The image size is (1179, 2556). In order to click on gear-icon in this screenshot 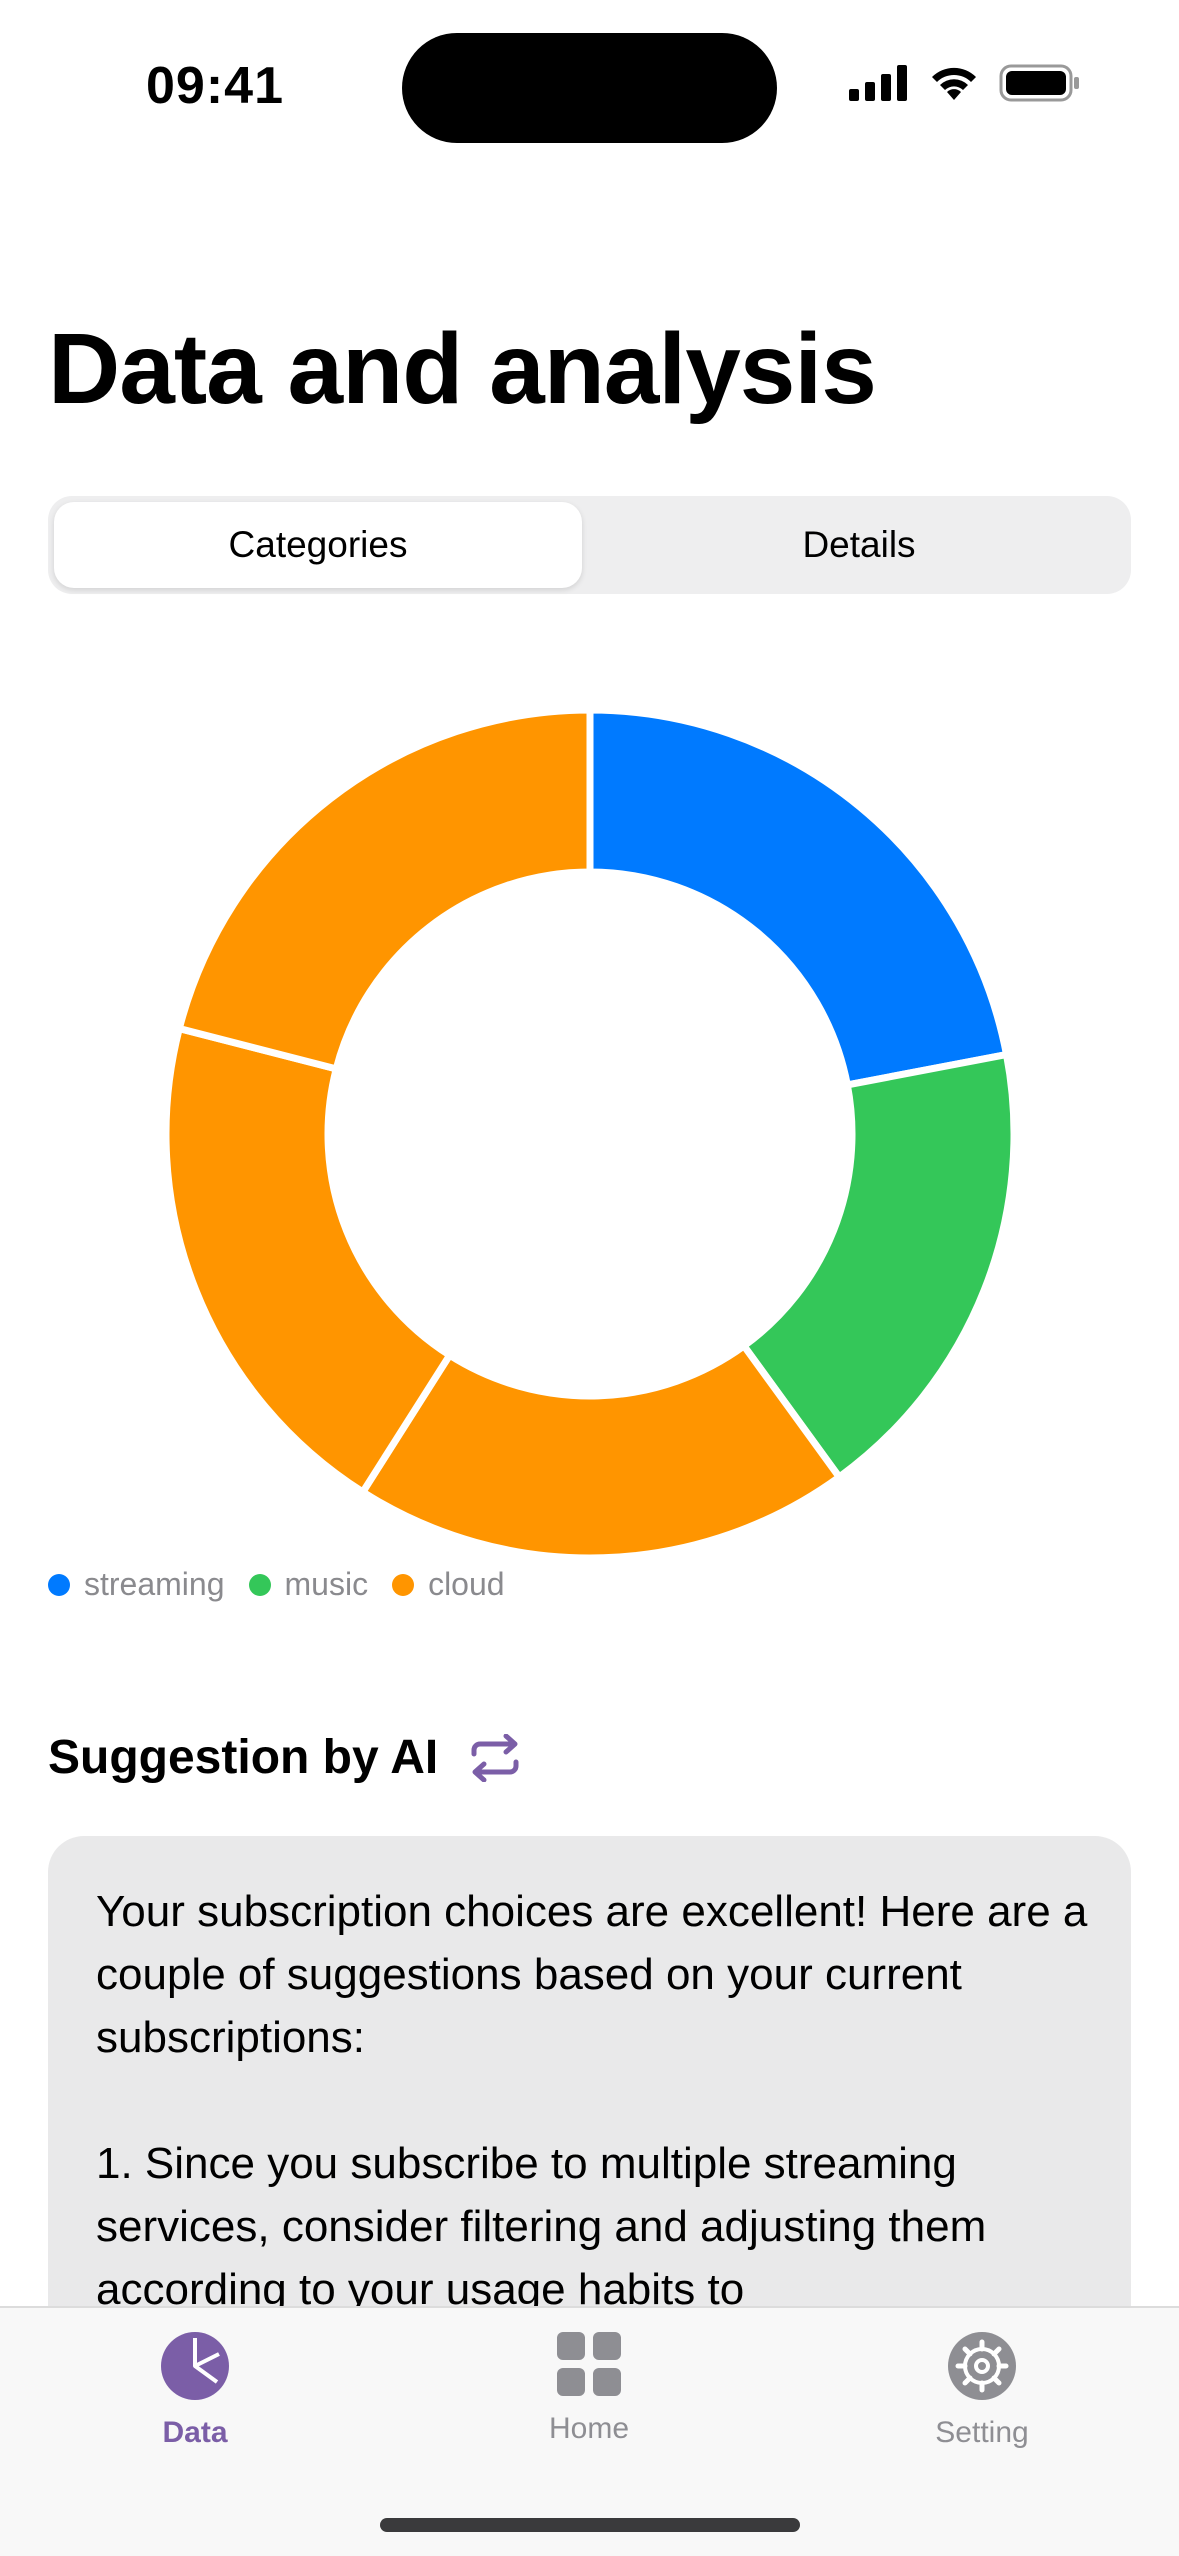, I will do `click(982, 2366)`.